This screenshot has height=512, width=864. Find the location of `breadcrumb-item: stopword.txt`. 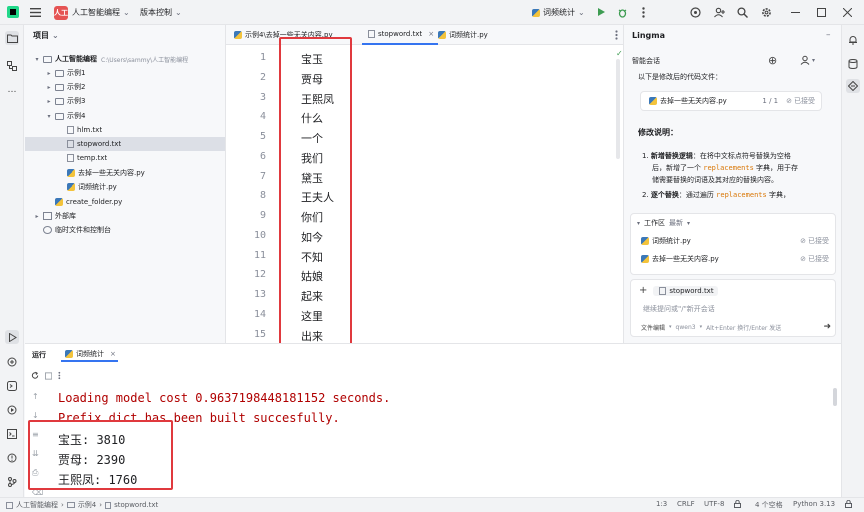

breadcrumb-item: stopword.txt is located at coordinates (136, 505).